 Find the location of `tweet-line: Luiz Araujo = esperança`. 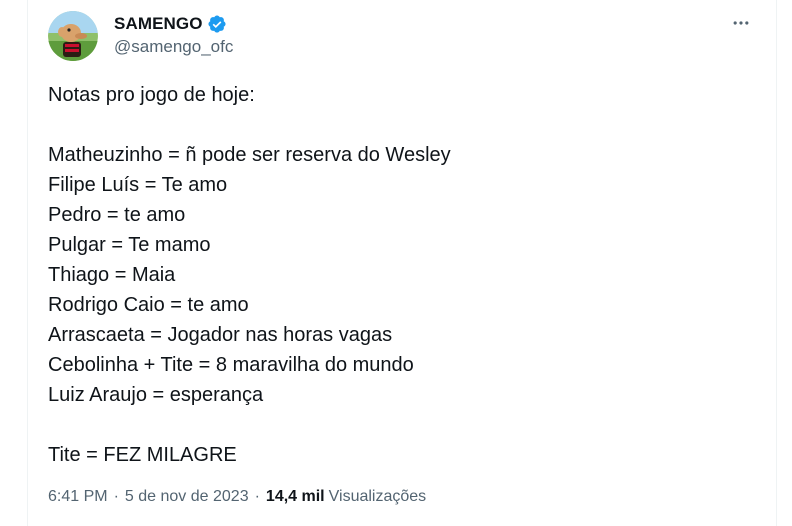

tweet-line: Luiz Araujo = esperança is located at coordinates (156, 395).